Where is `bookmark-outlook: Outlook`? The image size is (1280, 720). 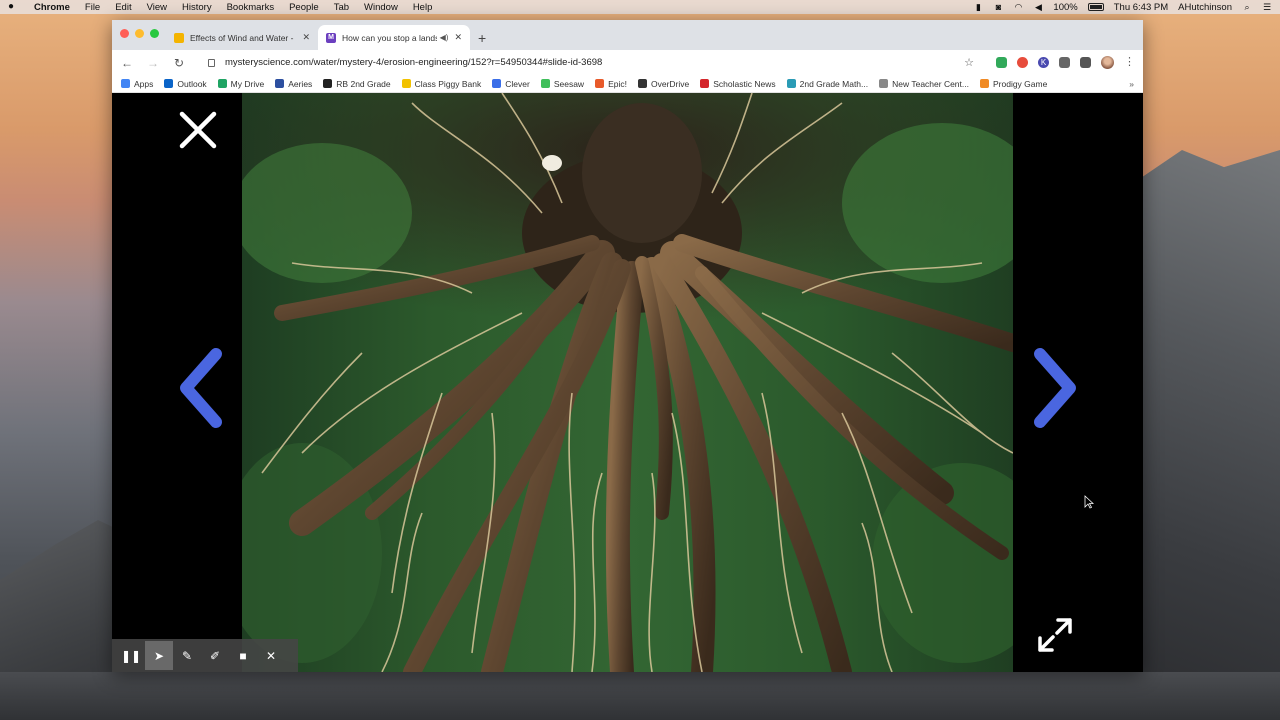
bookmark-outlook: Outlook is located at coordinates (185, 83).